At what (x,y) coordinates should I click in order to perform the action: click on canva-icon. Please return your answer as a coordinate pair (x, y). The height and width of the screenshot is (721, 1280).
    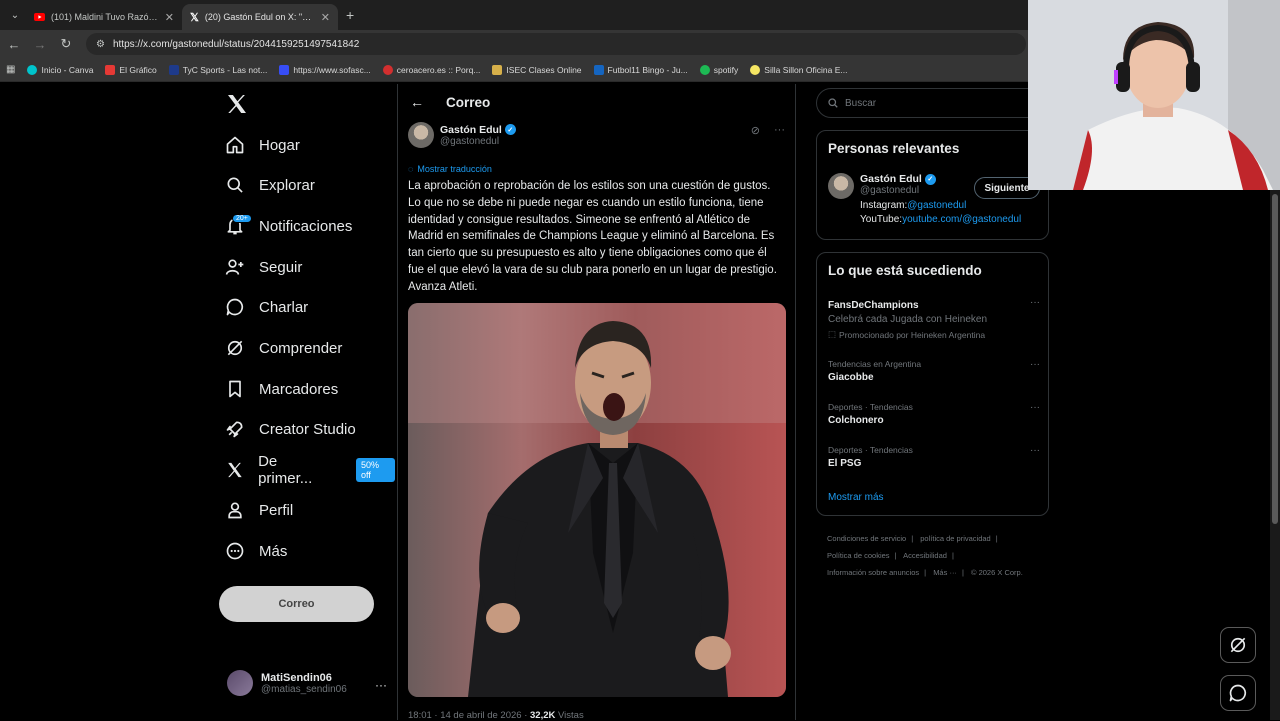
    Looking at the image, I should click on (32, 69).